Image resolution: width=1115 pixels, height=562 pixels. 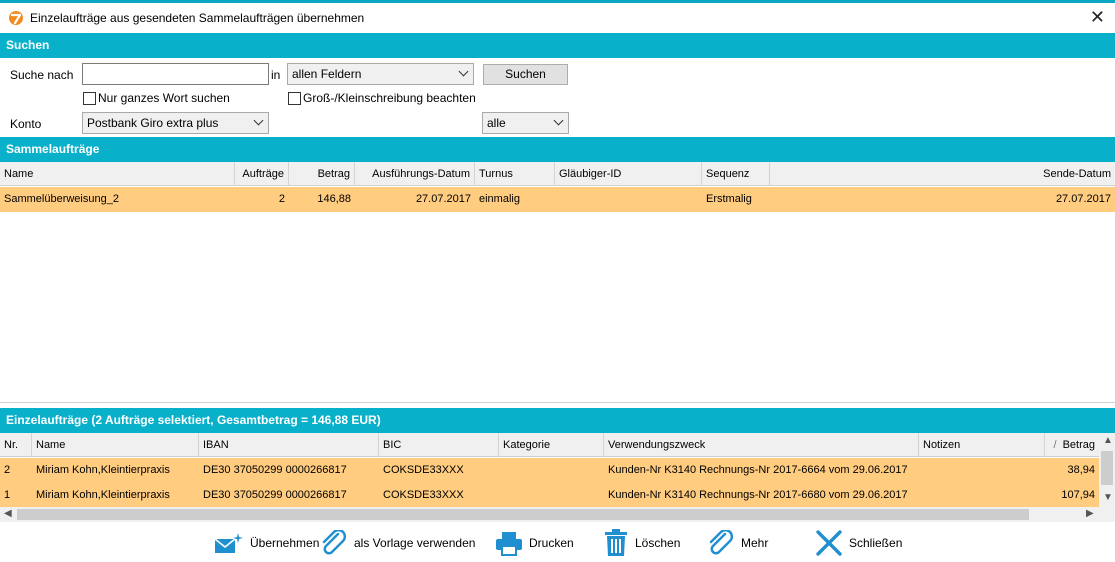 What do you see at coordinates (322, 174) in the screenshot?
I see `col-amount: Betrag` at bounding box center [322, 174].